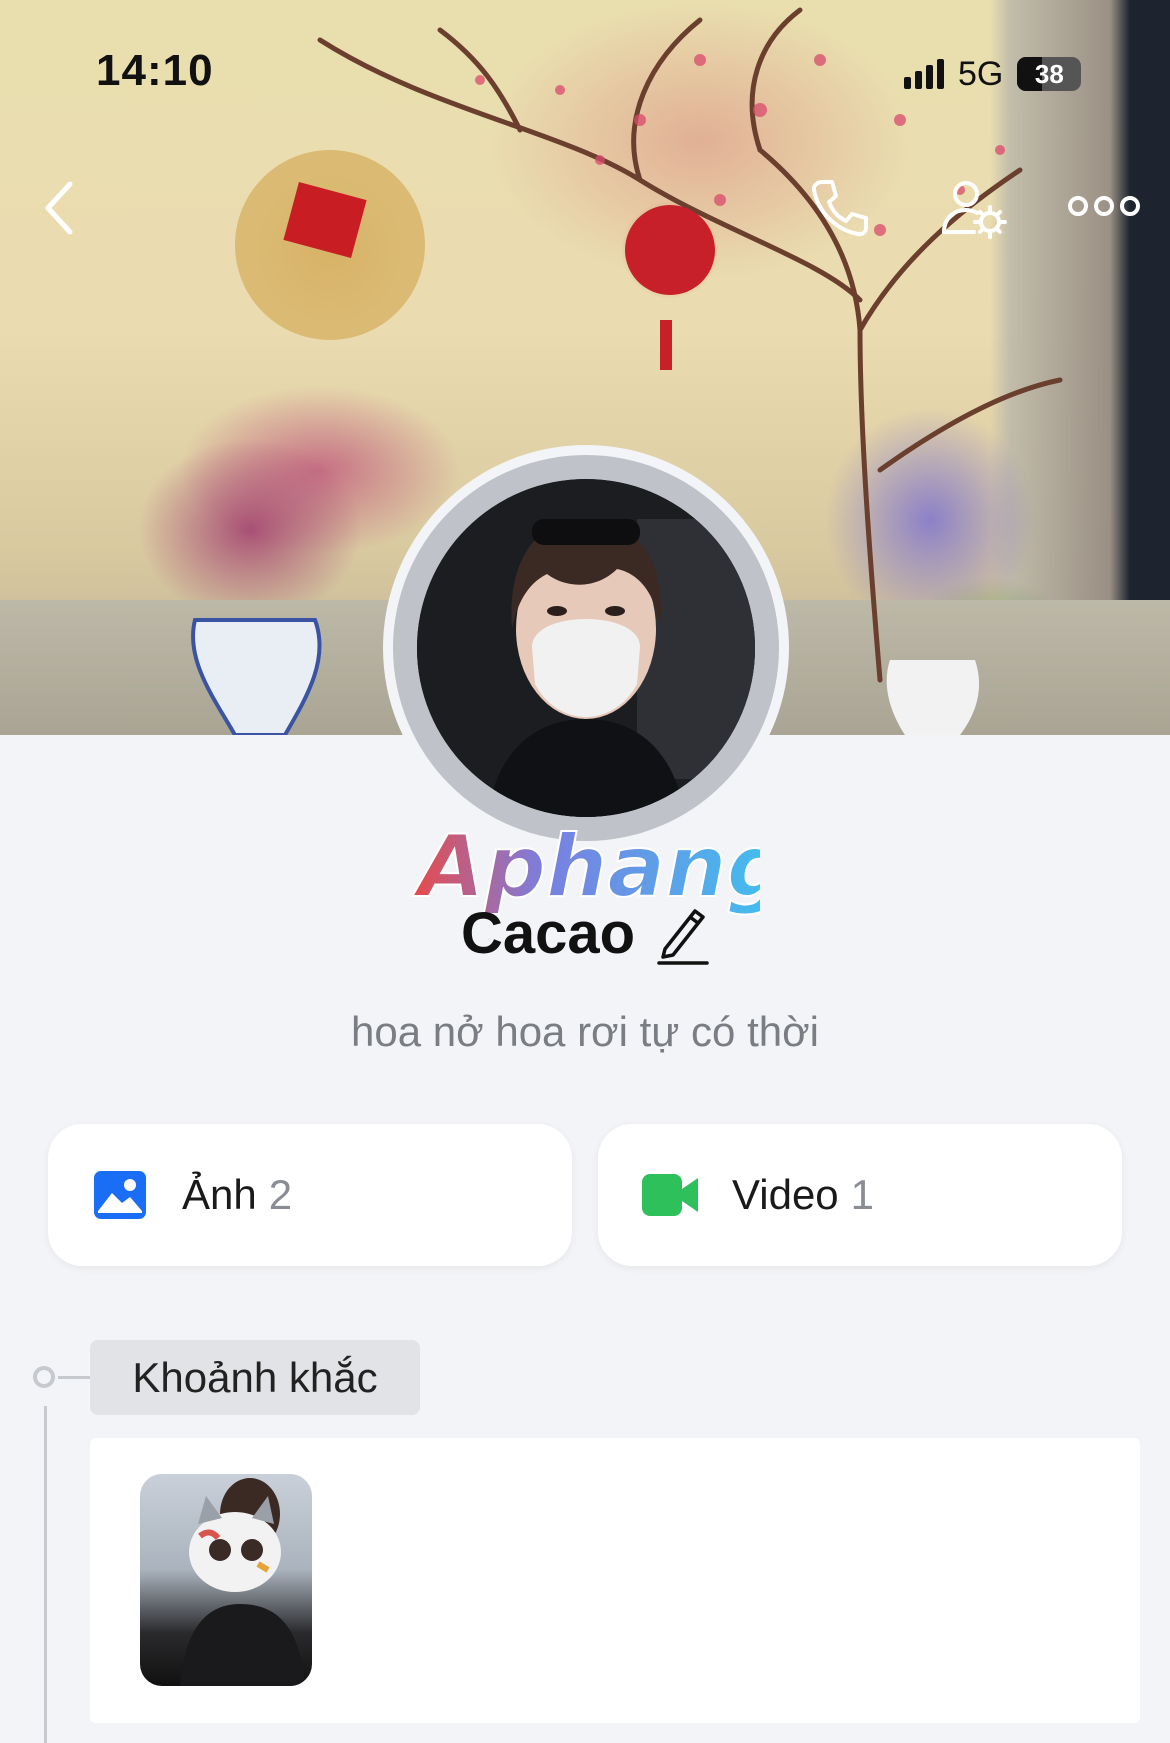 This screenshot has height=1743, width=1170. What do you see at coordinates (45, 1574) in the screenshot?
I see `timeline-line` at bounding box center [45, 1574].